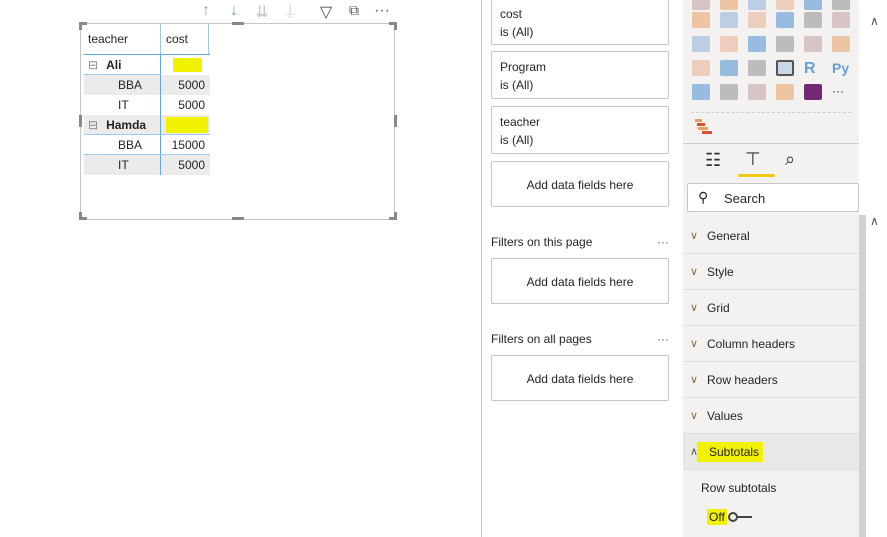  I want to click on analytics-magnifier-icon: ⌕, so click(790, 159).